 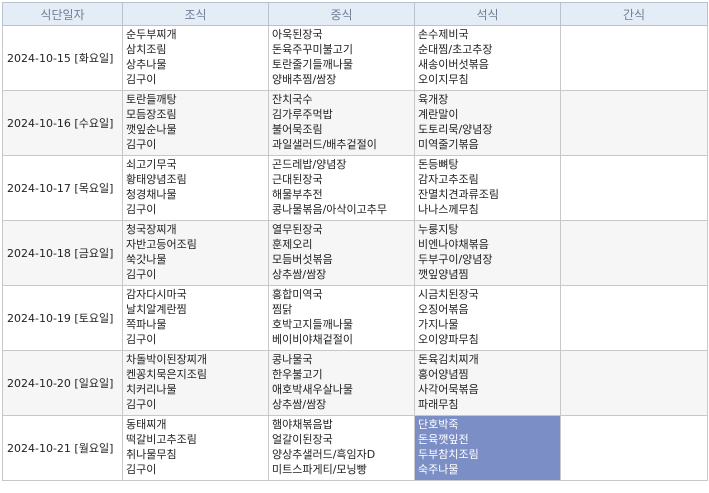 I want to click on menu-cell-dinner: 돈육김치찌개홍어양념찜사각어묵볶음파래무침, so click(x=487, y=383).